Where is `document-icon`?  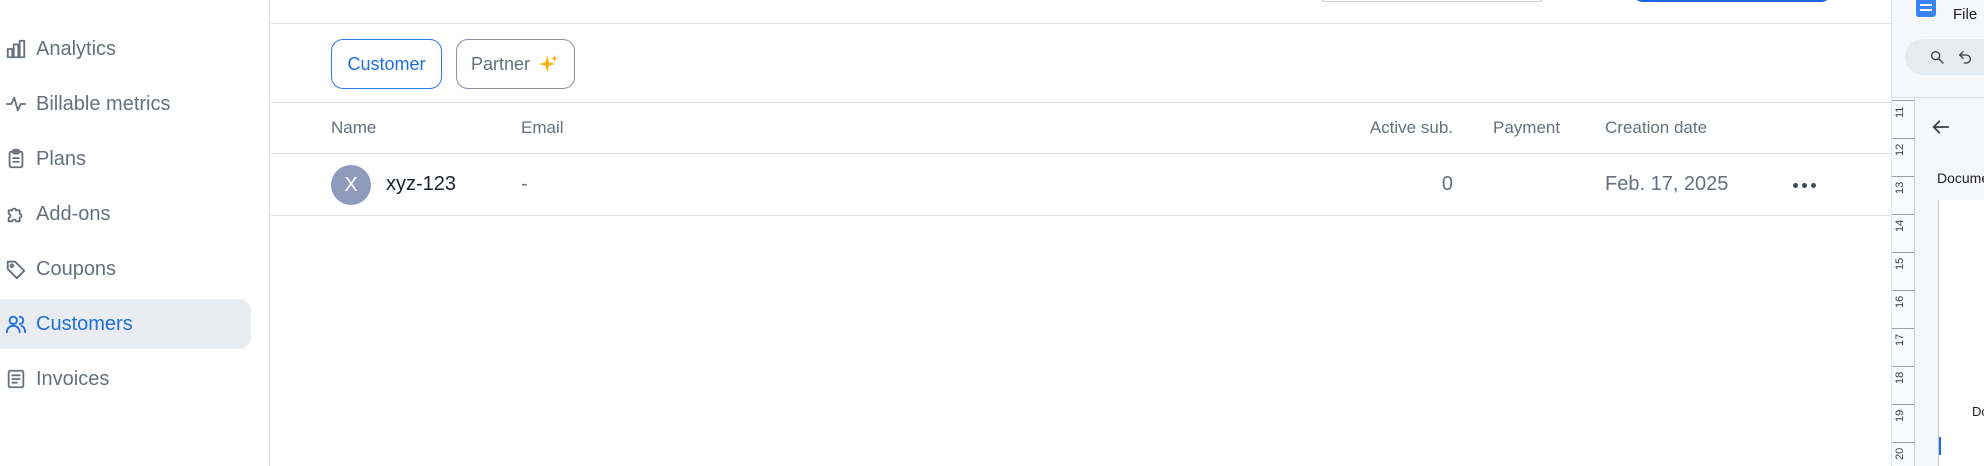
document-icon is located at coordinates (16, 379).